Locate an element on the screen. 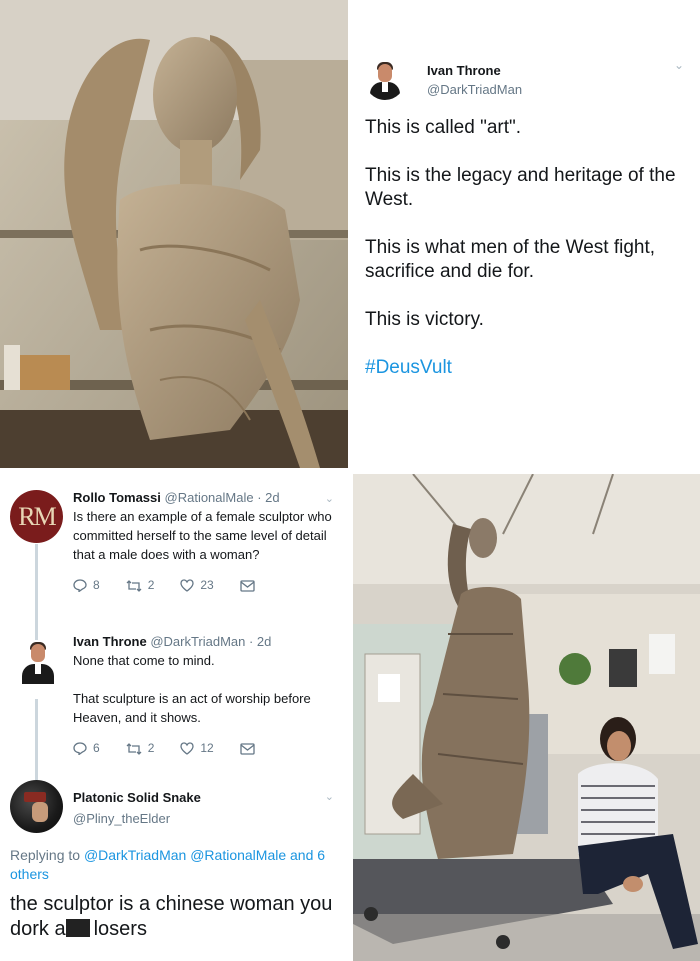 Image resolution: width=700 pixels, height=961 pixels. avatar: RM is located at coordinates (36, 516).